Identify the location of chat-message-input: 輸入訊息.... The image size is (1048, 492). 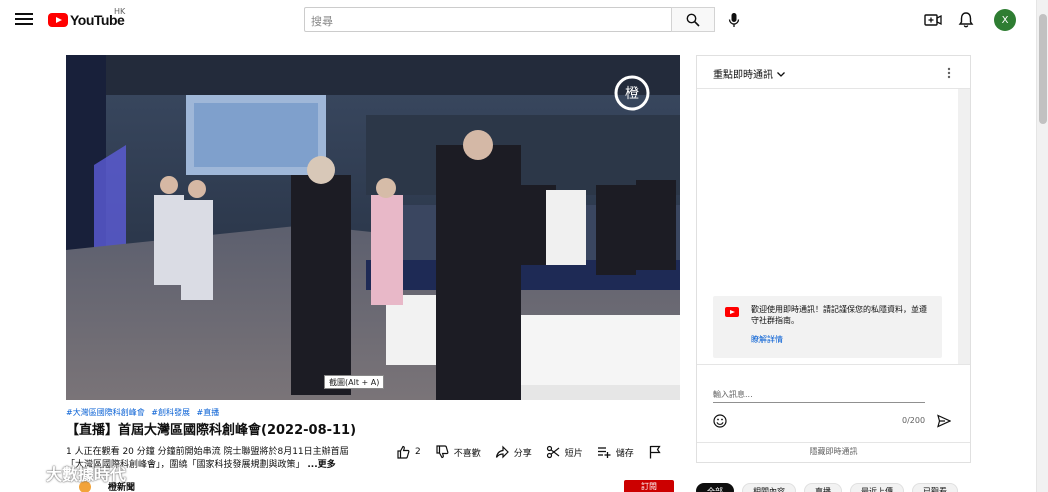
(819, 396).